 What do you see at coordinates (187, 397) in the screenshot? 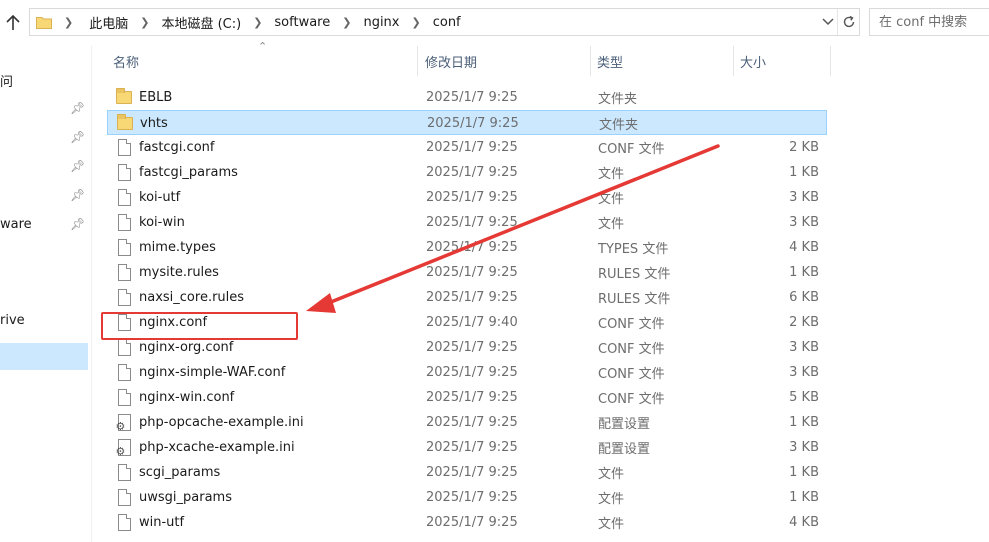
I see `file-name: nginx-win.conf` at bounding box center [187, 397].